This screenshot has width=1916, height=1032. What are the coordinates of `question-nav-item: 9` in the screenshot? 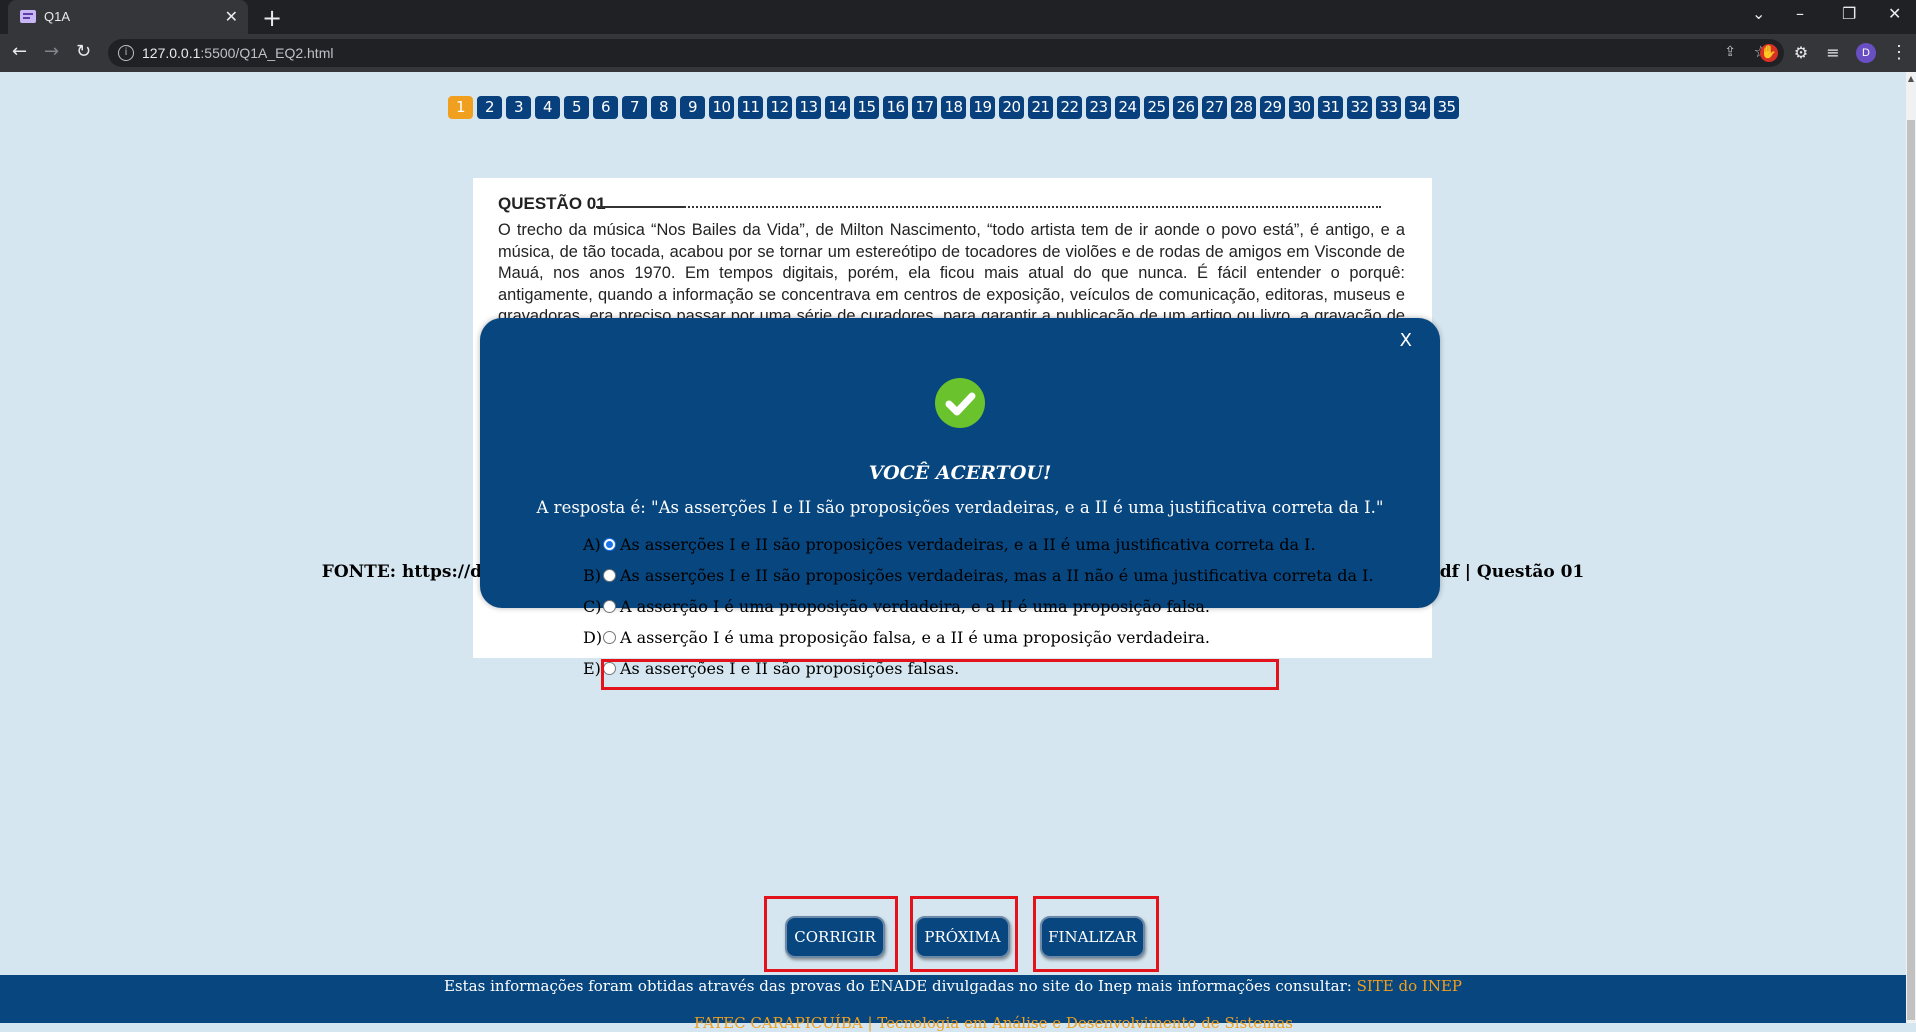 It's located at (692, 107).